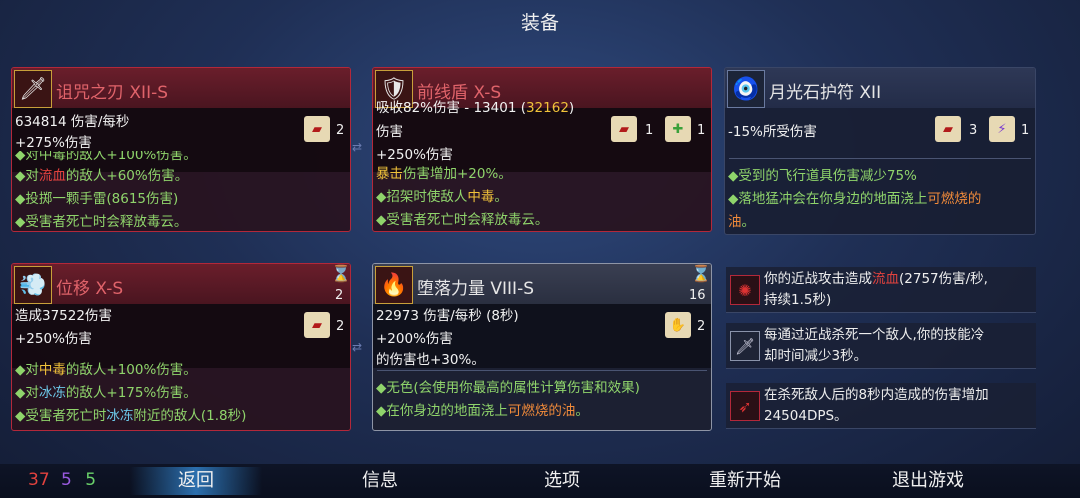  Describe the element at coordinates (389, 132) in the screenshot. I see `item-damage-label: 伤害` at that location.